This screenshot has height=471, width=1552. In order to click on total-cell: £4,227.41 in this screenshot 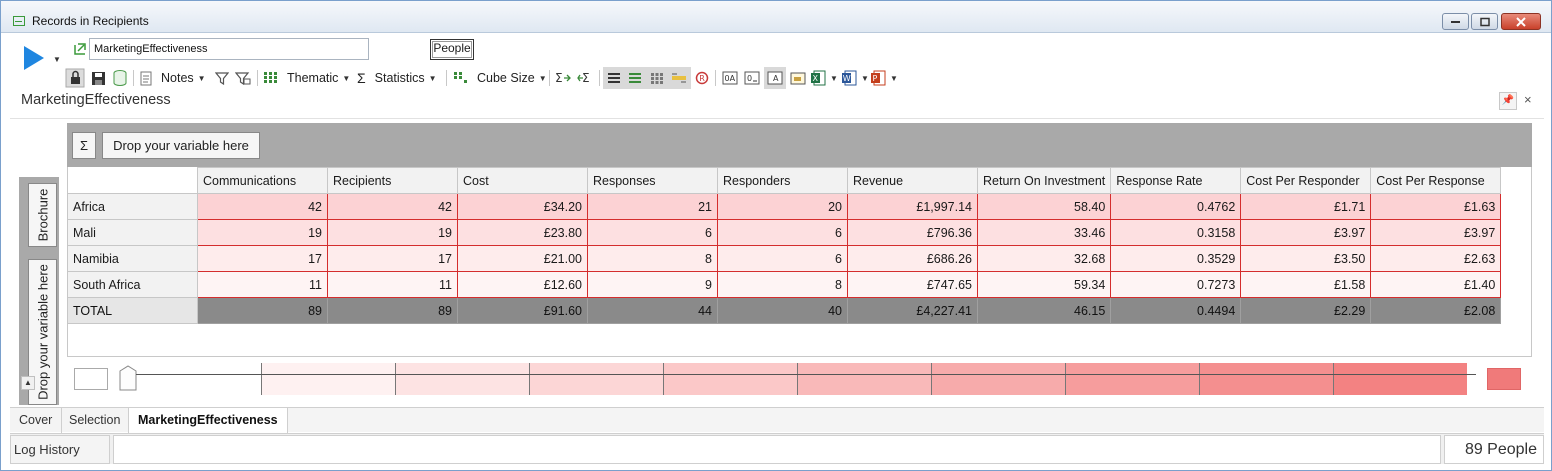, I will do `click(912, 310)`.